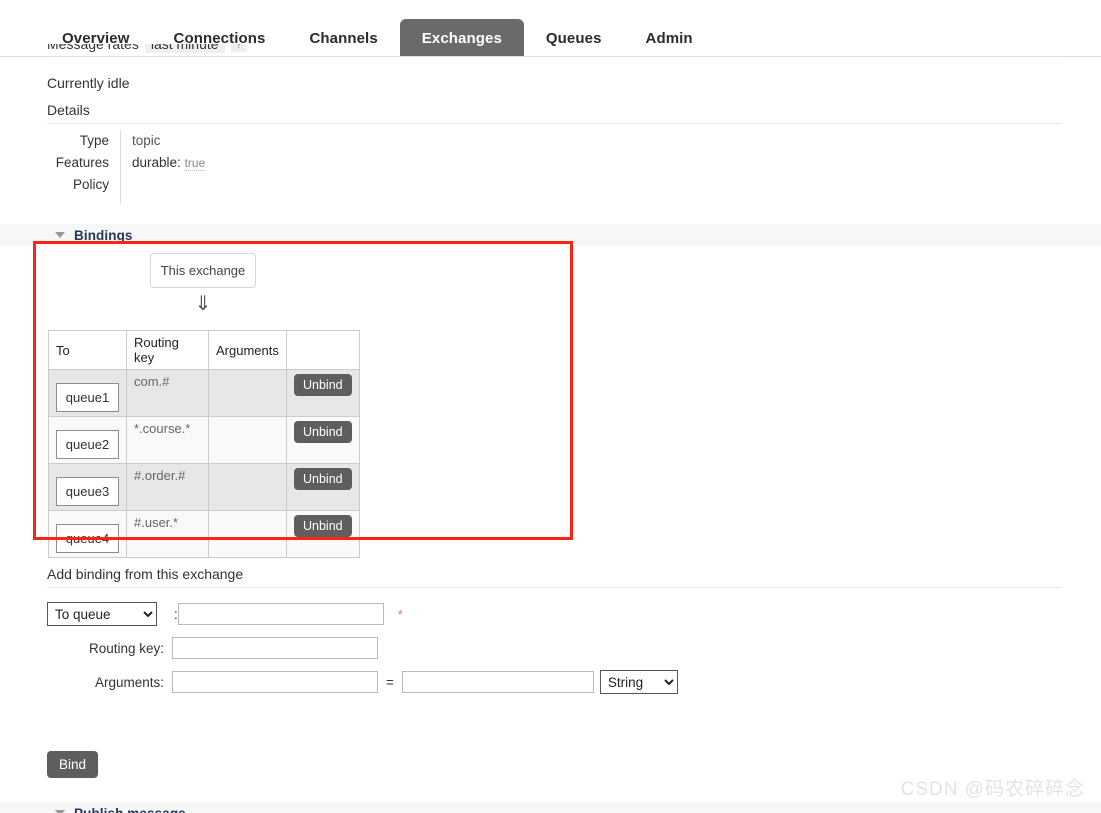 This screenshot has height=813, width=1101. I want to click on table-row: queue4 #.user.* Unbind, so click(204, 534).